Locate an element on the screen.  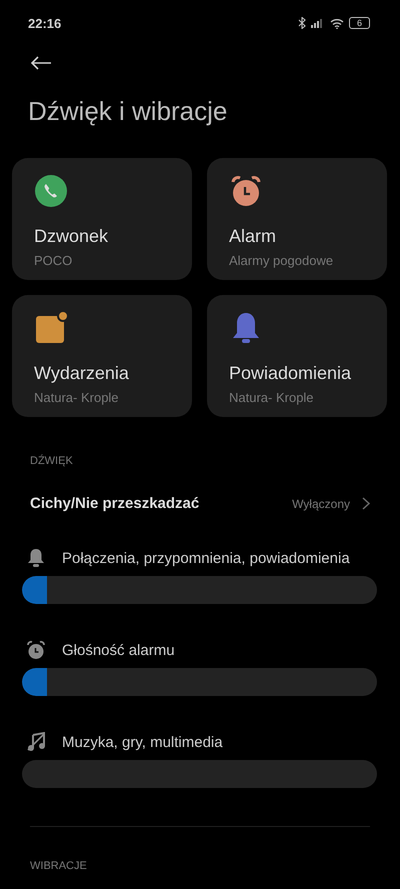
volume-label: Połączenia, przypomnienia, powiadomienia is located at coordinates (206, 558).